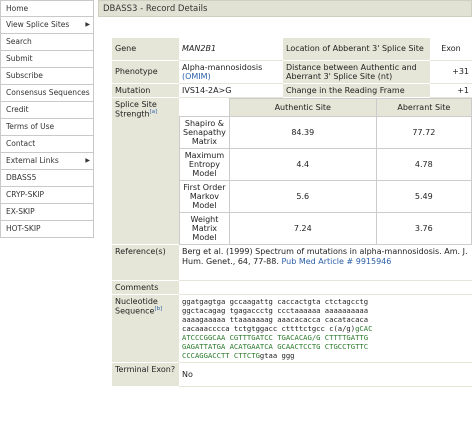 The height and width of the screenshot is (425, 474). Describe the element at coordinates (302, 132) in the screenshot. I see `authentic-score: 84.39` at that location.